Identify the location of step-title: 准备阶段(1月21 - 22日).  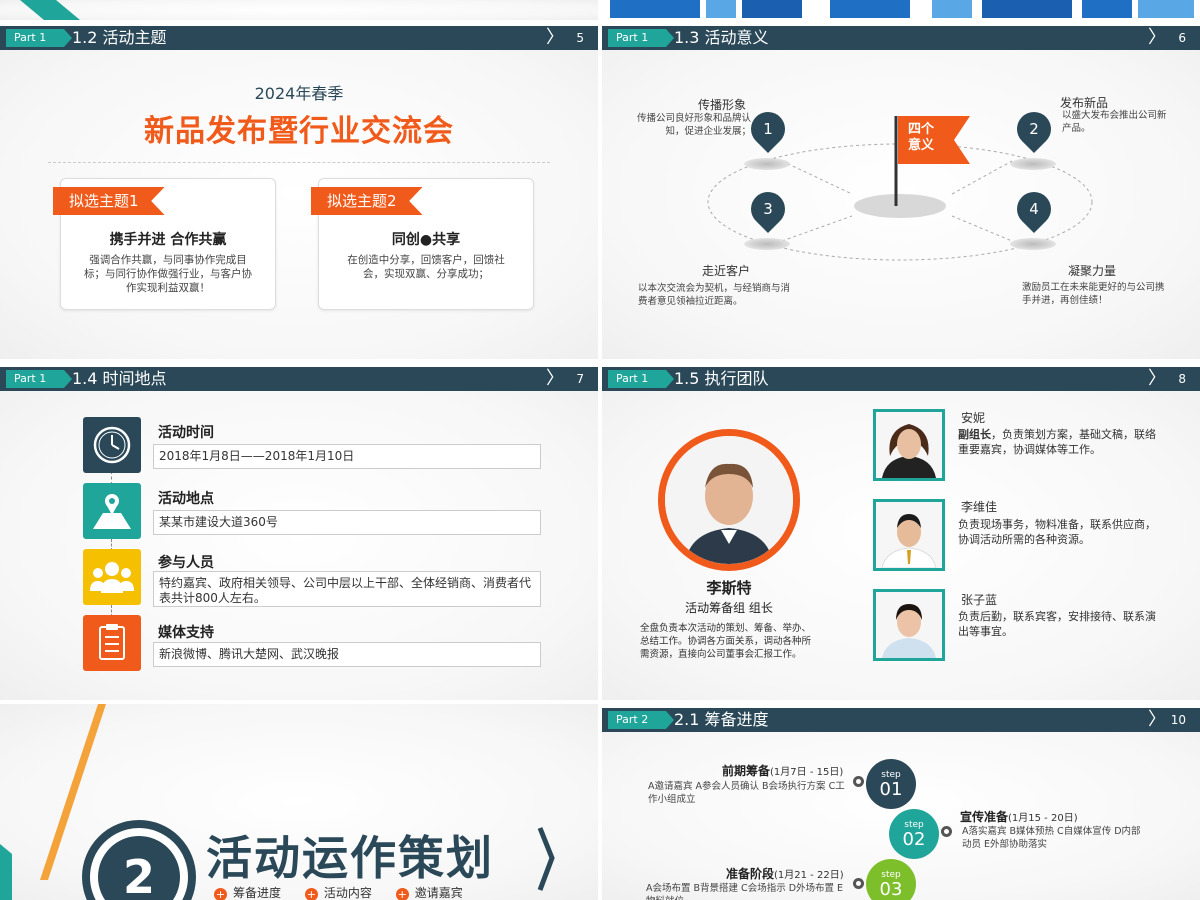
(785, 873).